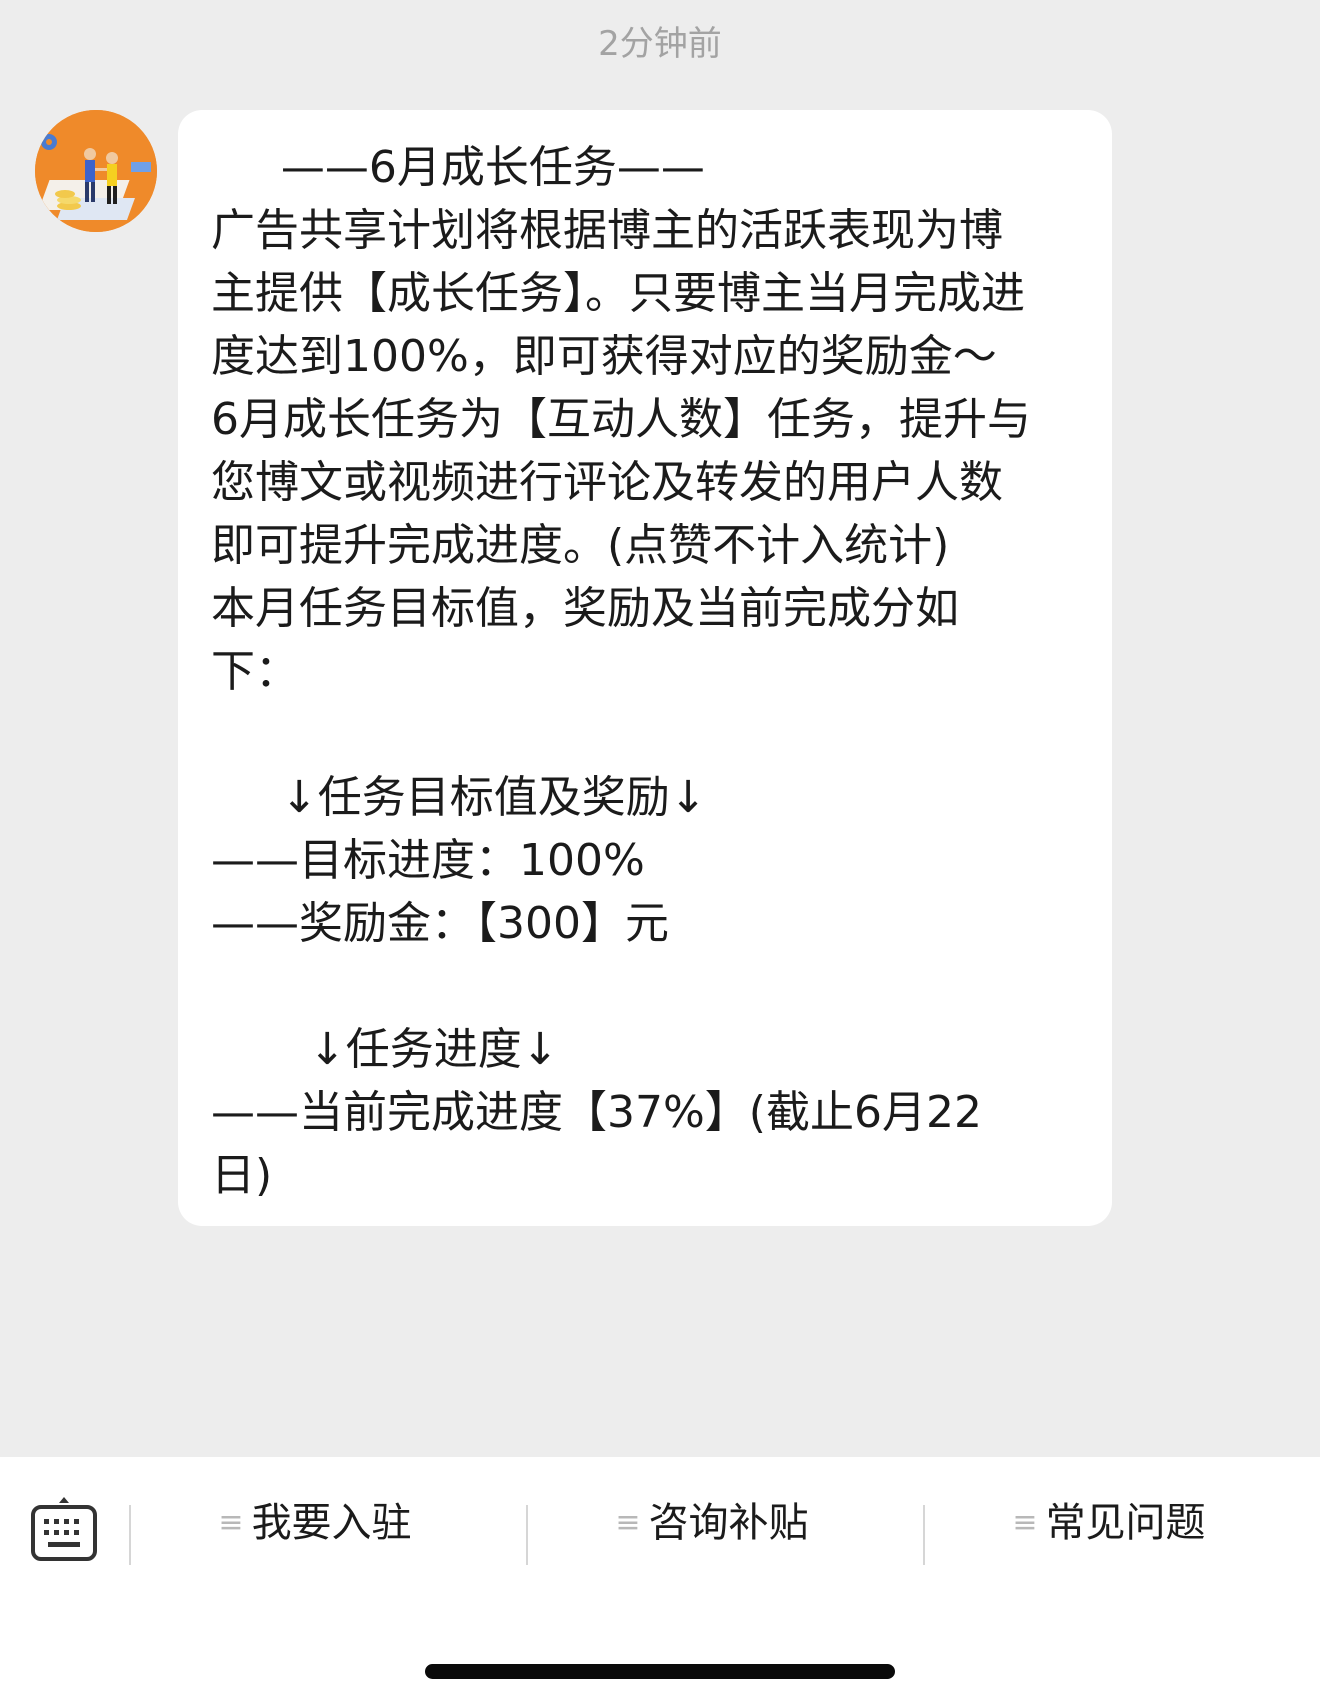  Describe the element at coordinates (660, 44) in the screenshot. I see `message-timestamp: 2分钟前` at that location.